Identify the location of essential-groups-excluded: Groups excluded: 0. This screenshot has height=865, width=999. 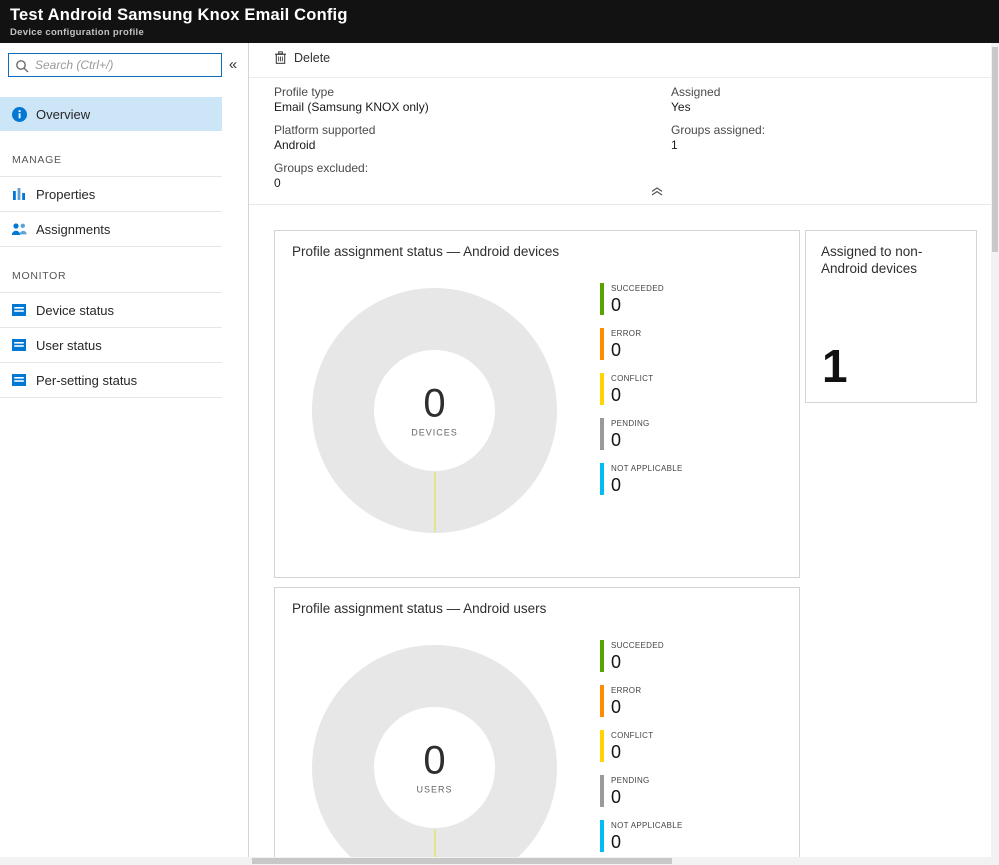
(321, 175).